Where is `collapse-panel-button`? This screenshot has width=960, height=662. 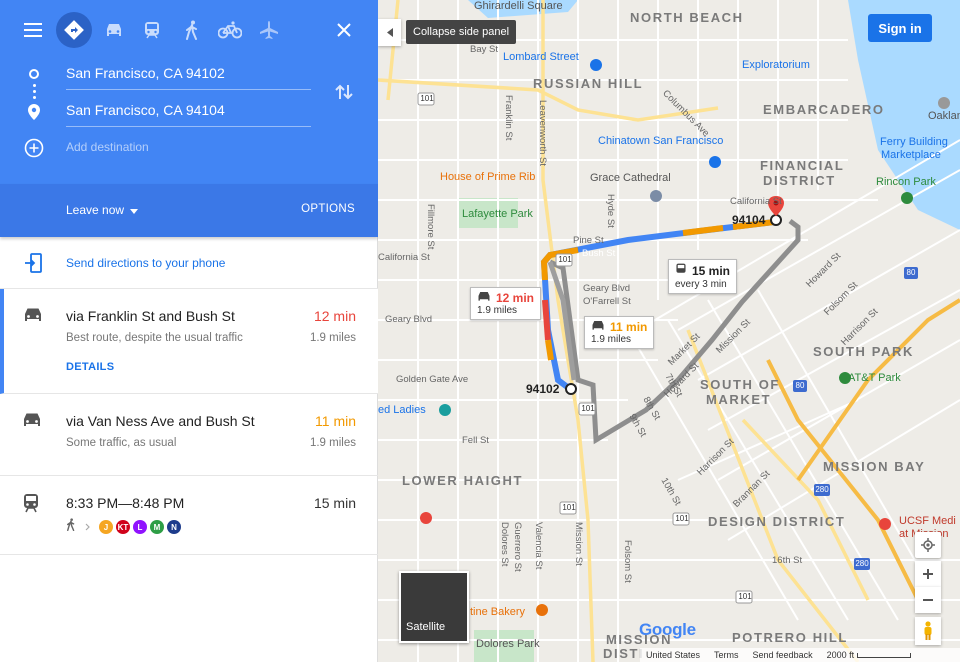 collapse-panel-button is located at coordinates (389, 32).